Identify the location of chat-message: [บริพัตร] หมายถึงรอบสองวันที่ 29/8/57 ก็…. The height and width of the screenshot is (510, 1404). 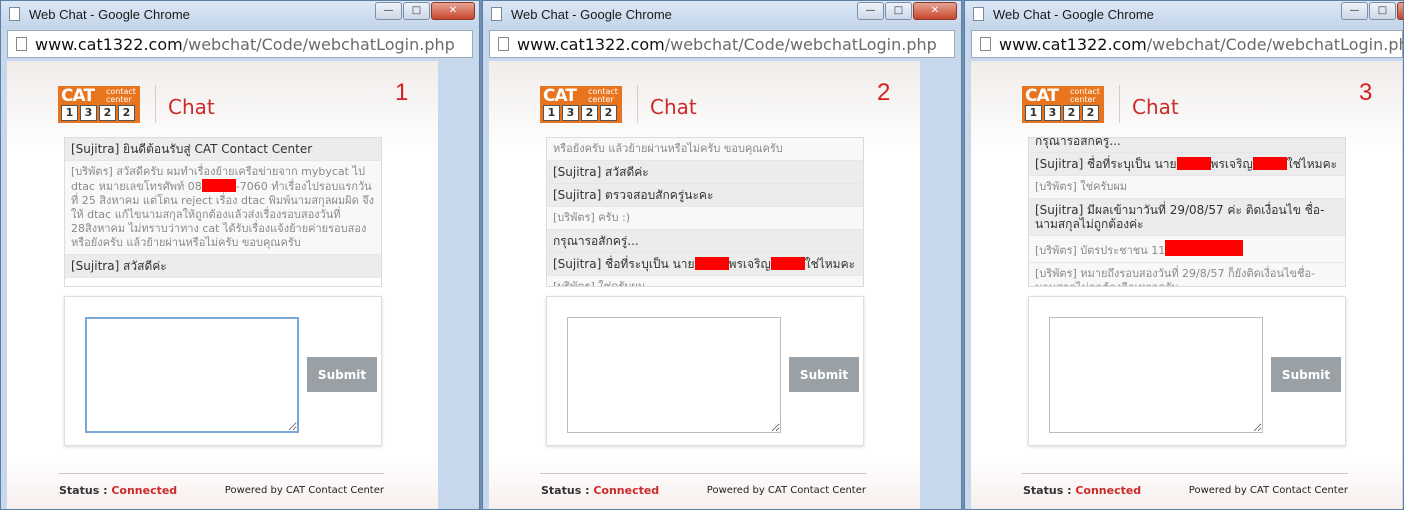
(1187, 274).